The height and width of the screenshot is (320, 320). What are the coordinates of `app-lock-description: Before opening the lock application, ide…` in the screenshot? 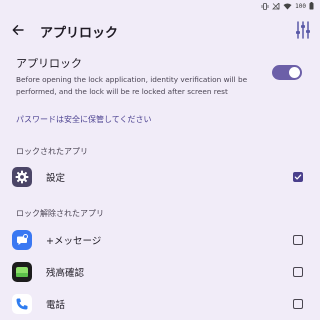 It's located at (132, 85).